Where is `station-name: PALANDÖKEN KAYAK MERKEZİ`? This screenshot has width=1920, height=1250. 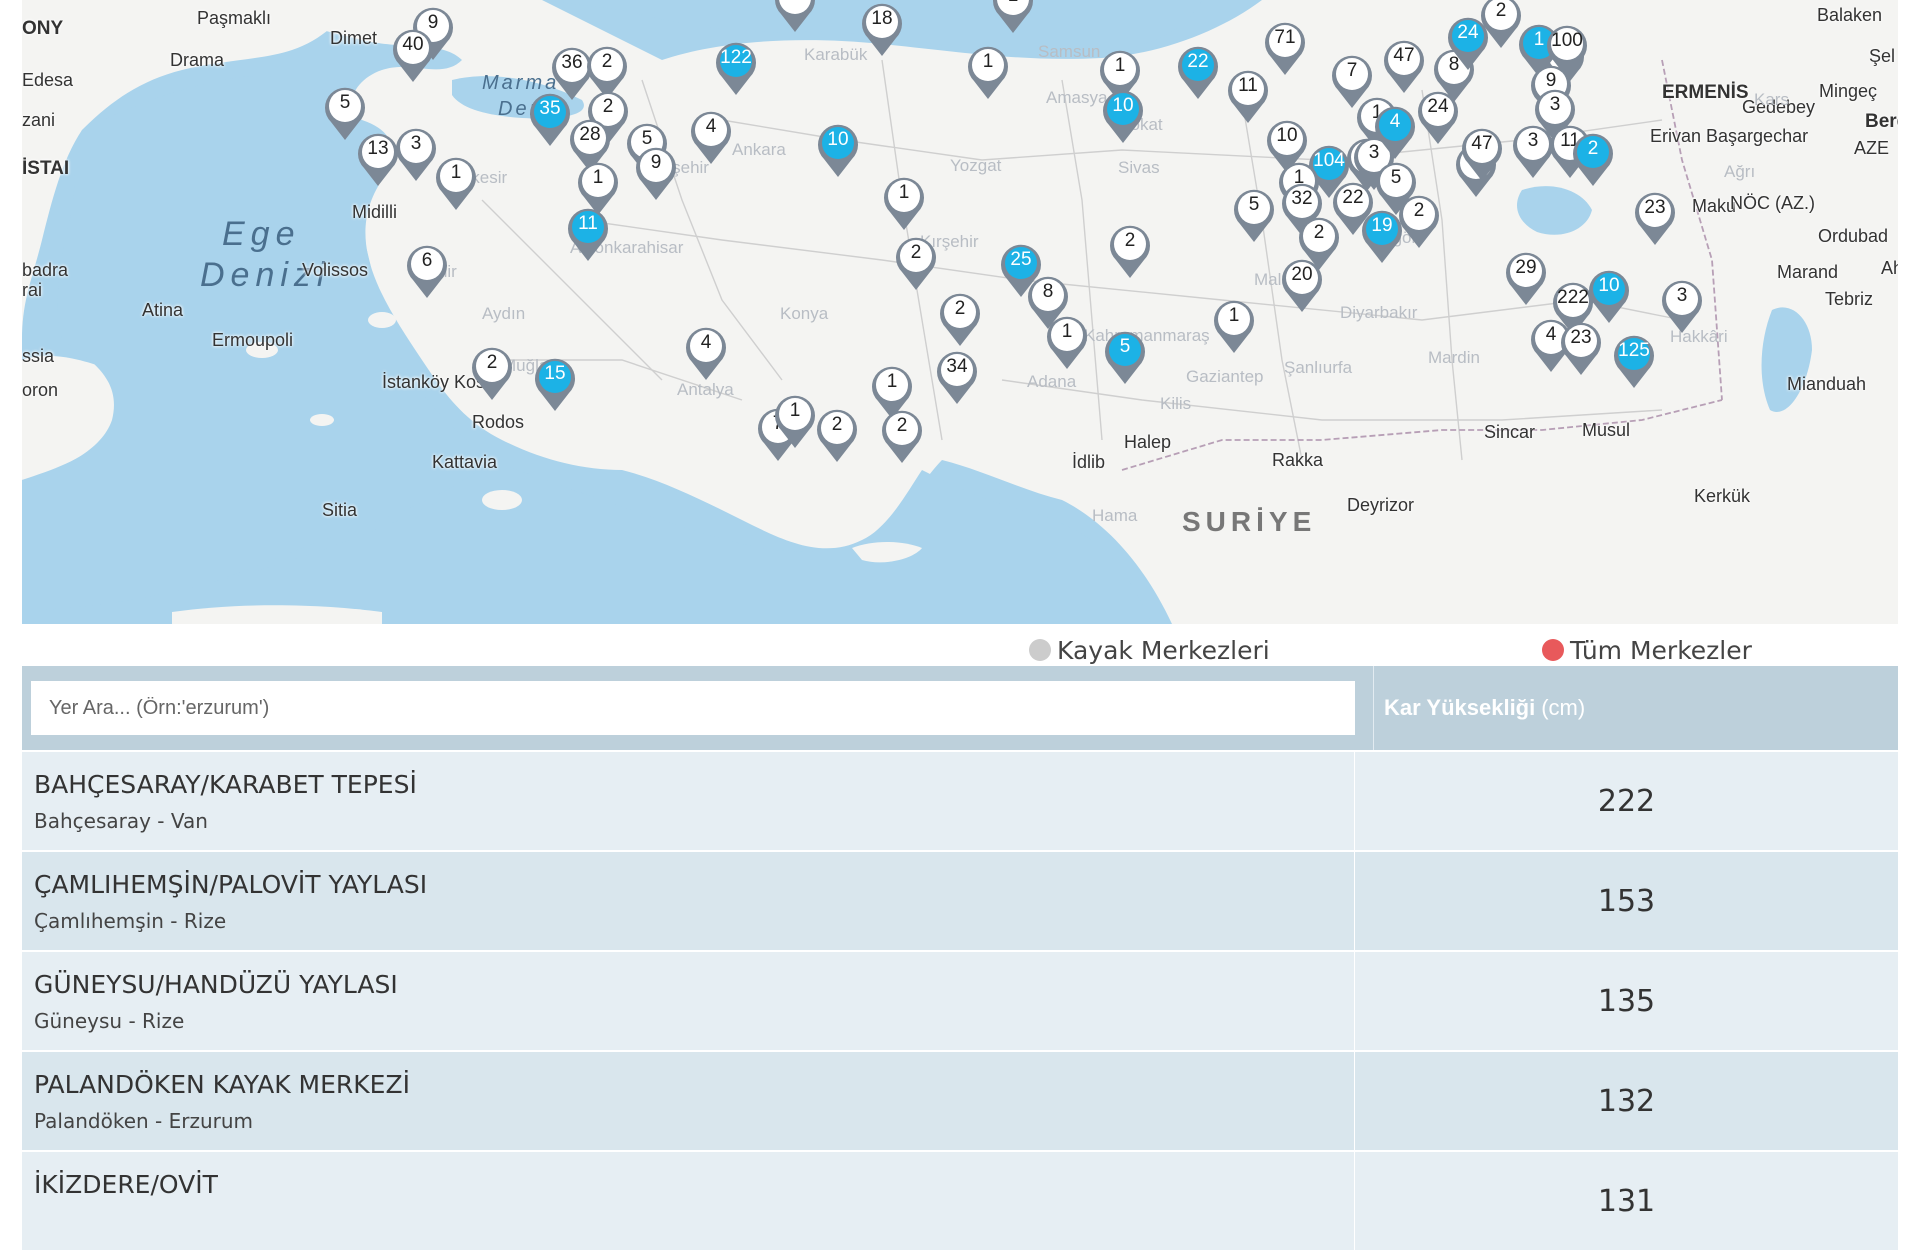 station-name: PALANDÖKEN KAYAK MERKEZİ is located at coordinates (222, 1084).